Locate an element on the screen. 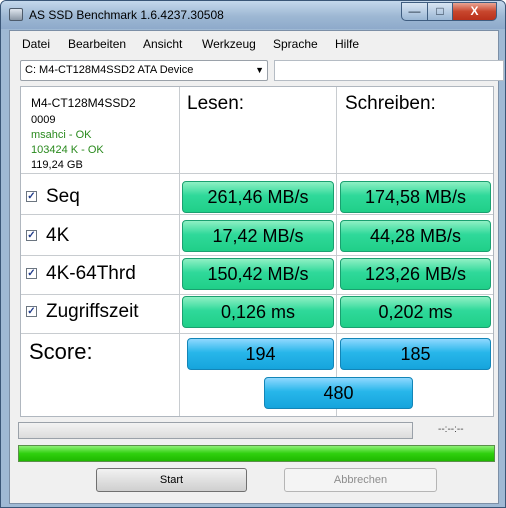 This screenshot has width=506, height=508. row-label-seq: Seq is located at coordinates (63, 196).